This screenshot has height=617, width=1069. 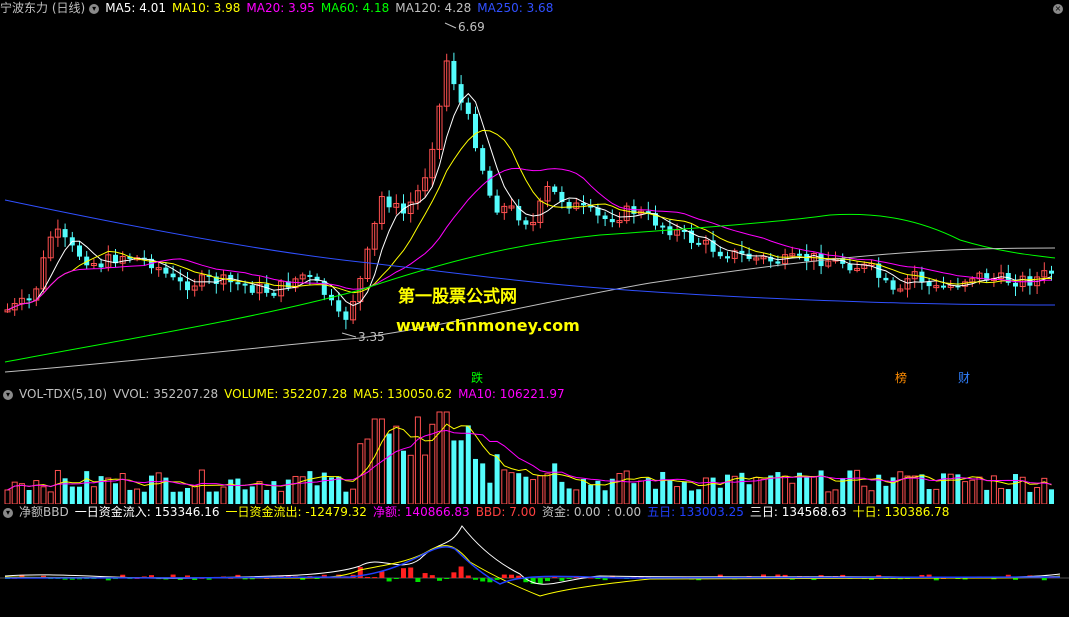 What do you see at coordinates (371, 337) in the screenshot?
I see `low-price-label: 3.35` at bounding box center [371, 337].